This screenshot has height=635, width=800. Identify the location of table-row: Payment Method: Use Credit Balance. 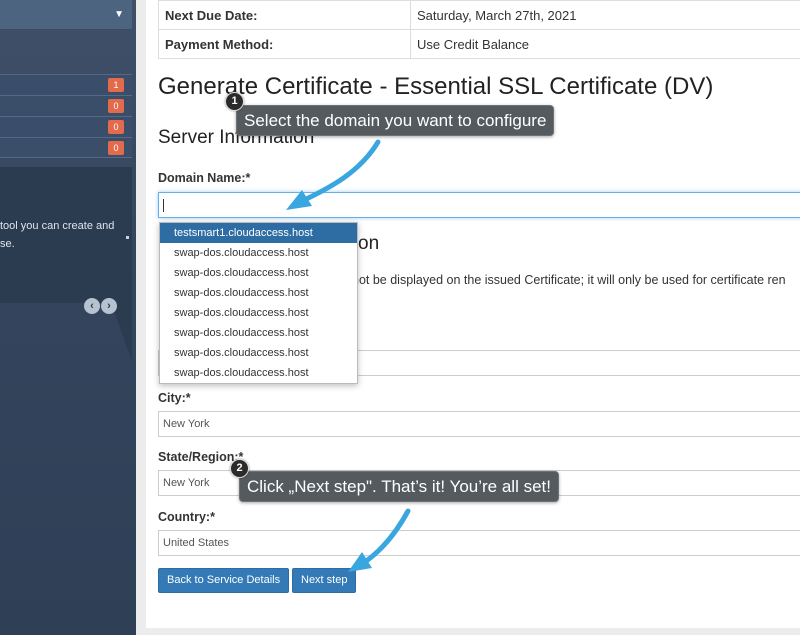
(479, 44).